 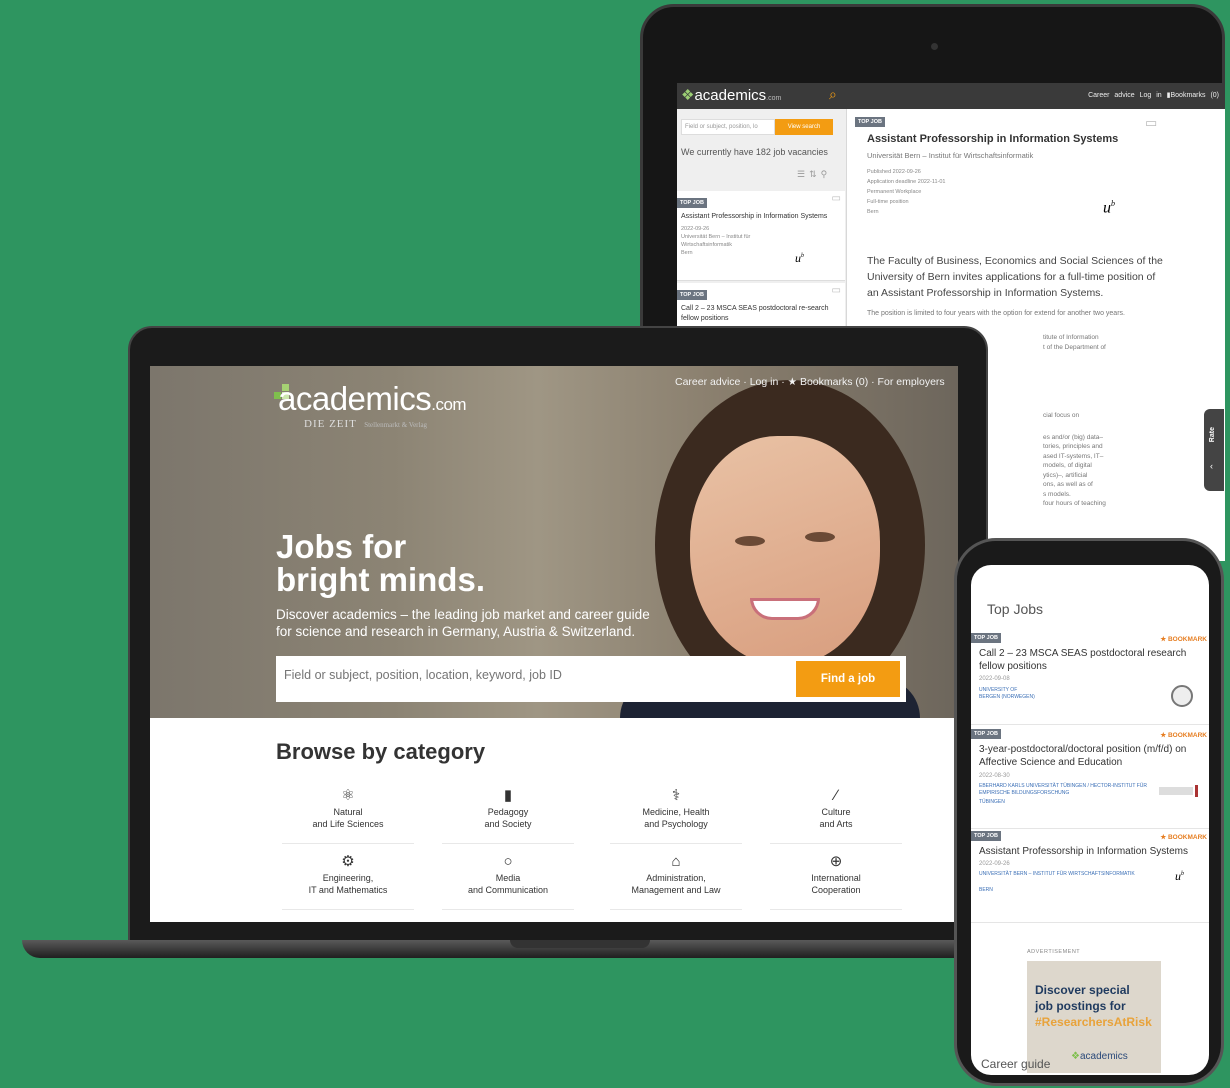 I want to click on atom-icon: ⚛, so click(x=348, y=795).